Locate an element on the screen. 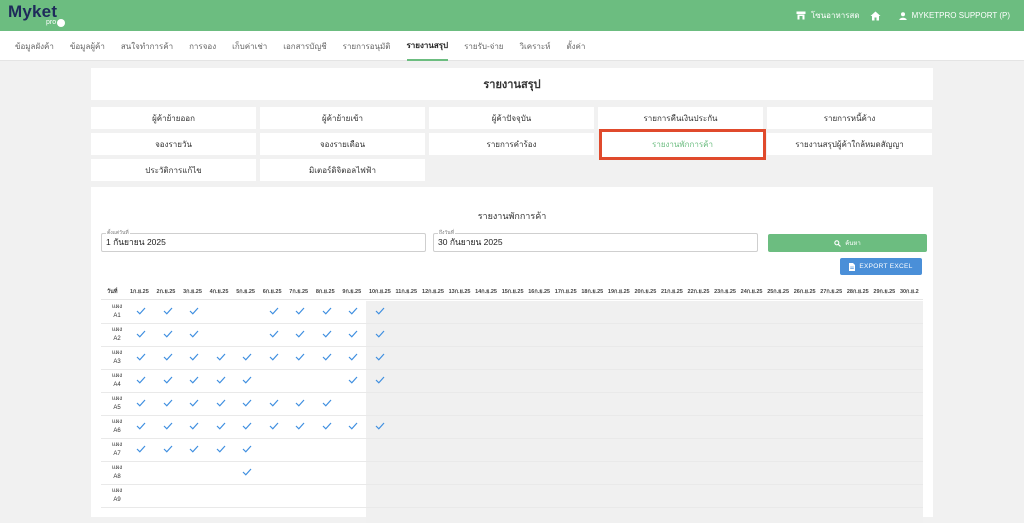 The height and width of the screenshot is (523, 1024). report-button-3: รายการคืนเงินประกัน is located at coordinates (680, 118).